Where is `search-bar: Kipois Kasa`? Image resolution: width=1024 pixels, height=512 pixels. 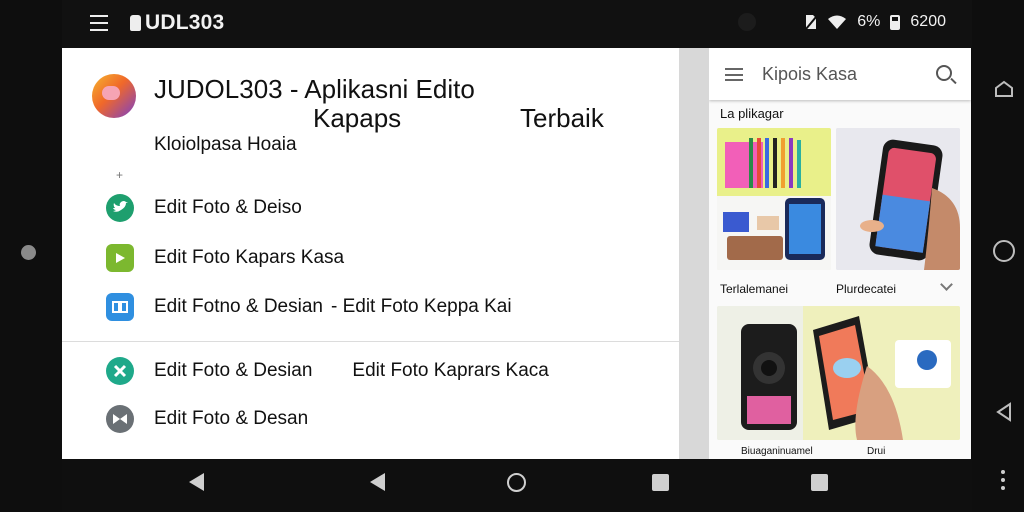 search-bar: Kipois Kasa is located at coordinates (840, 74).